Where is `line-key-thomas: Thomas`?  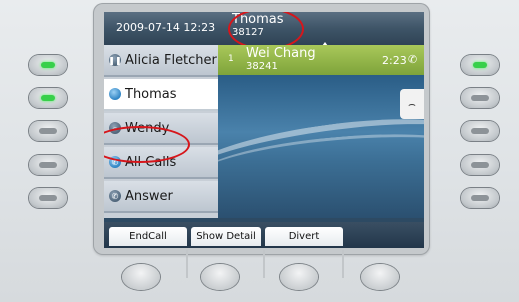 line-key-thomas: Thomas is located at coordinates (161, 95).